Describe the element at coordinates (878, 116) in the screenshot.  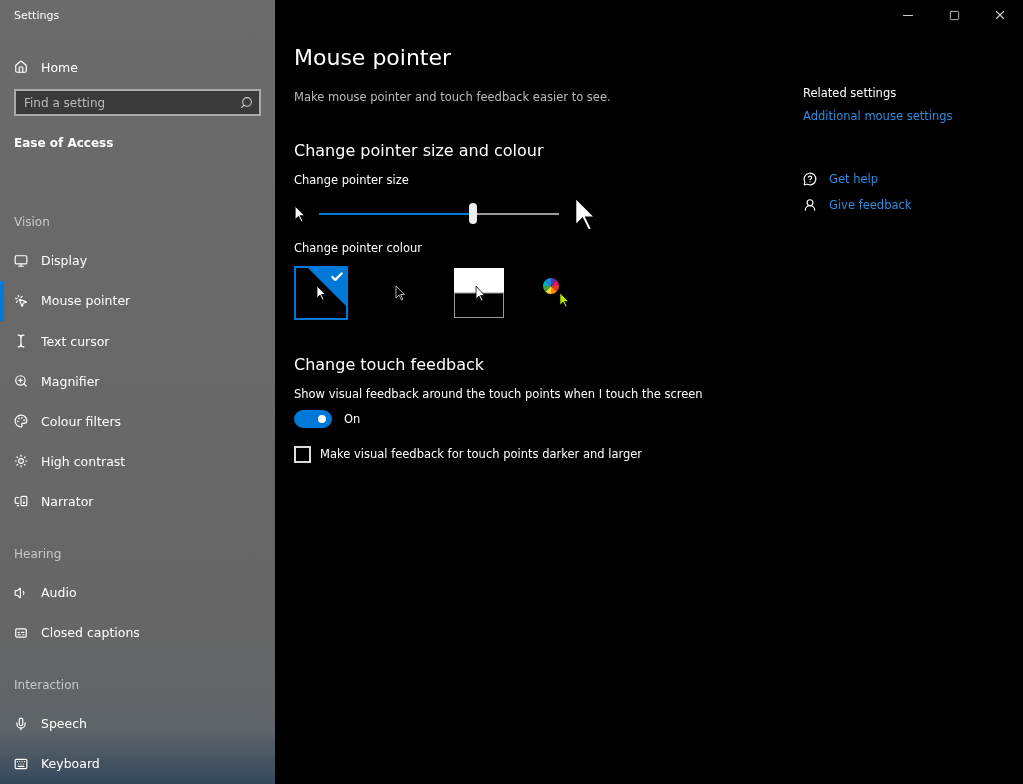
I see `settings-link: Additional mouse settings` at that location.